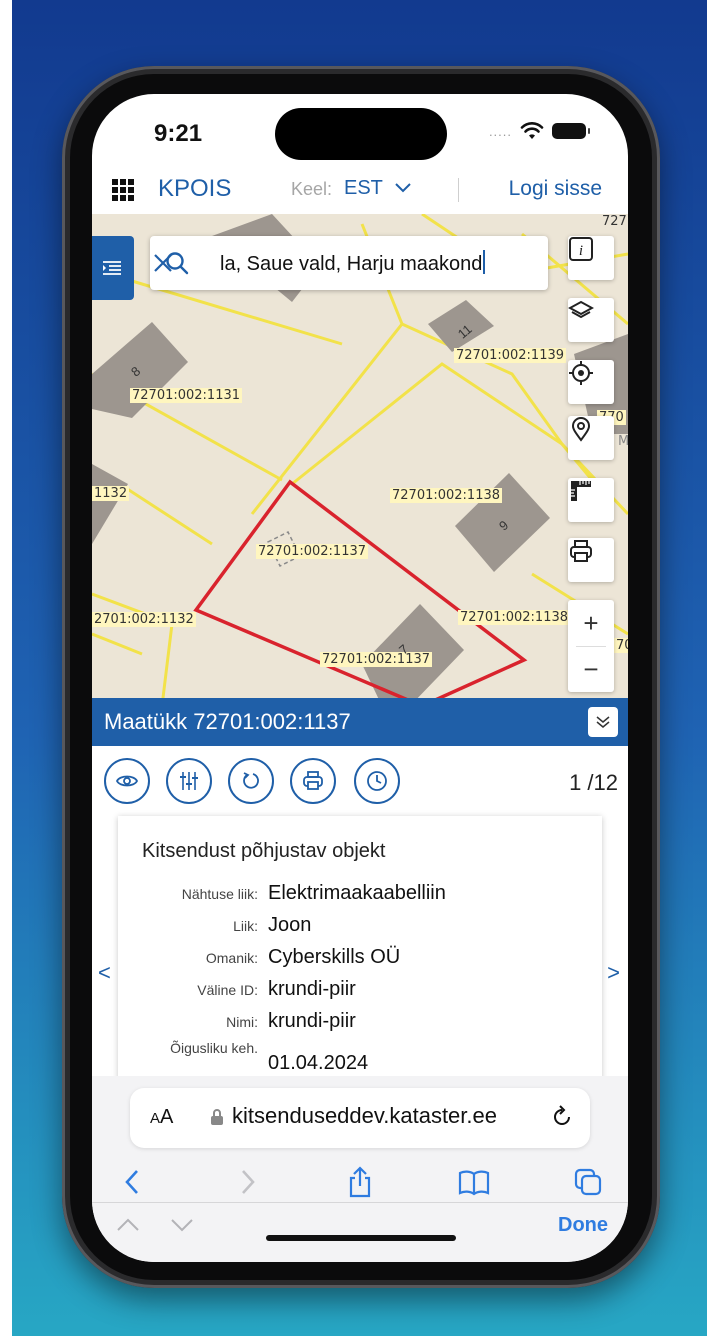 The width and height of the screenshot is (707, 1336). I want to click on text-size-button: AA, so click(161, 1117).